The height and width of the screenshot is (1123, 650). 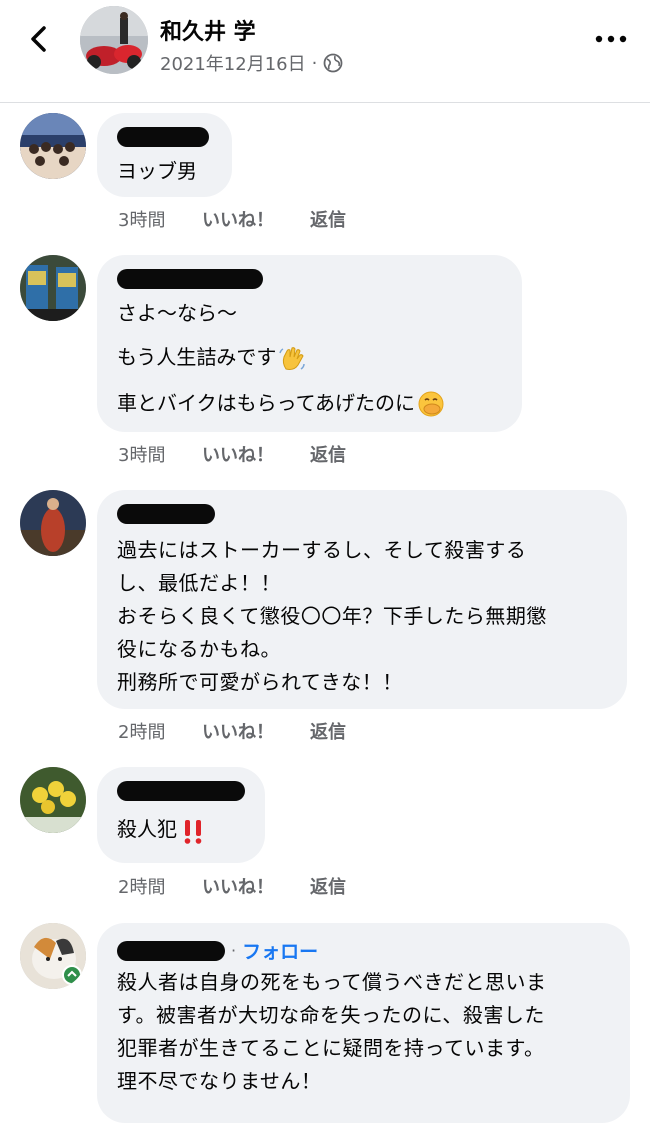 What do you see at coordinates (208, 30) in the screenshot?
I see `author-name: 和久井 学` at bounding box center [208, 30].